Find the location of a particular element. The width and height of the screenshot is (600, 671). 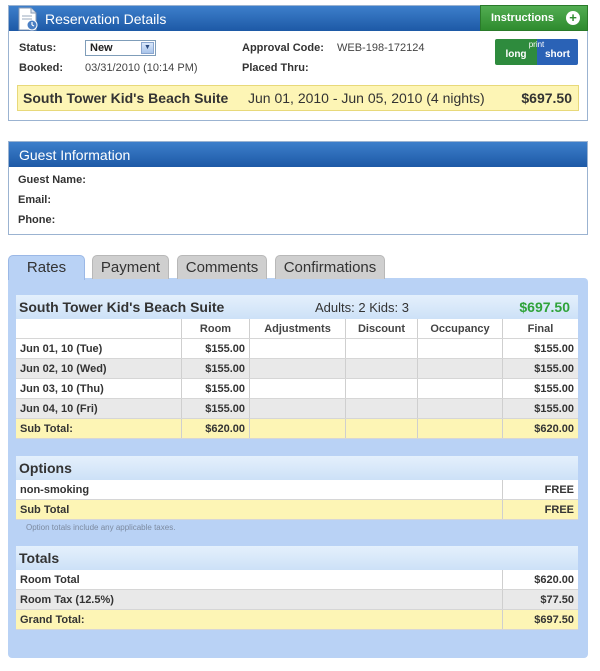

status-select: New ▼ is located at coordinates (120, 48).